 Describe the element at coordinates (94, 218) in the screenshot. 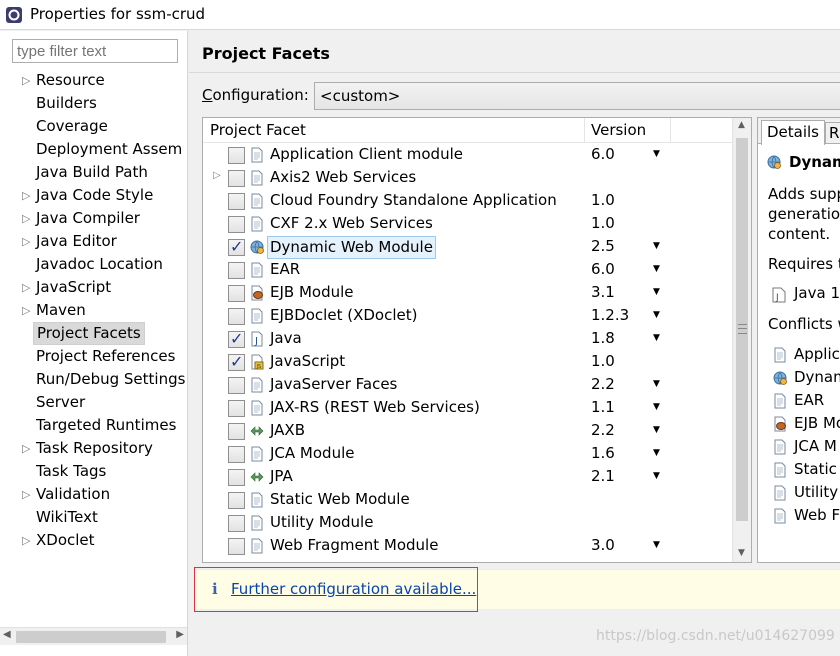

I see `sidebar-item: ▷ Java Compiler` at that location.